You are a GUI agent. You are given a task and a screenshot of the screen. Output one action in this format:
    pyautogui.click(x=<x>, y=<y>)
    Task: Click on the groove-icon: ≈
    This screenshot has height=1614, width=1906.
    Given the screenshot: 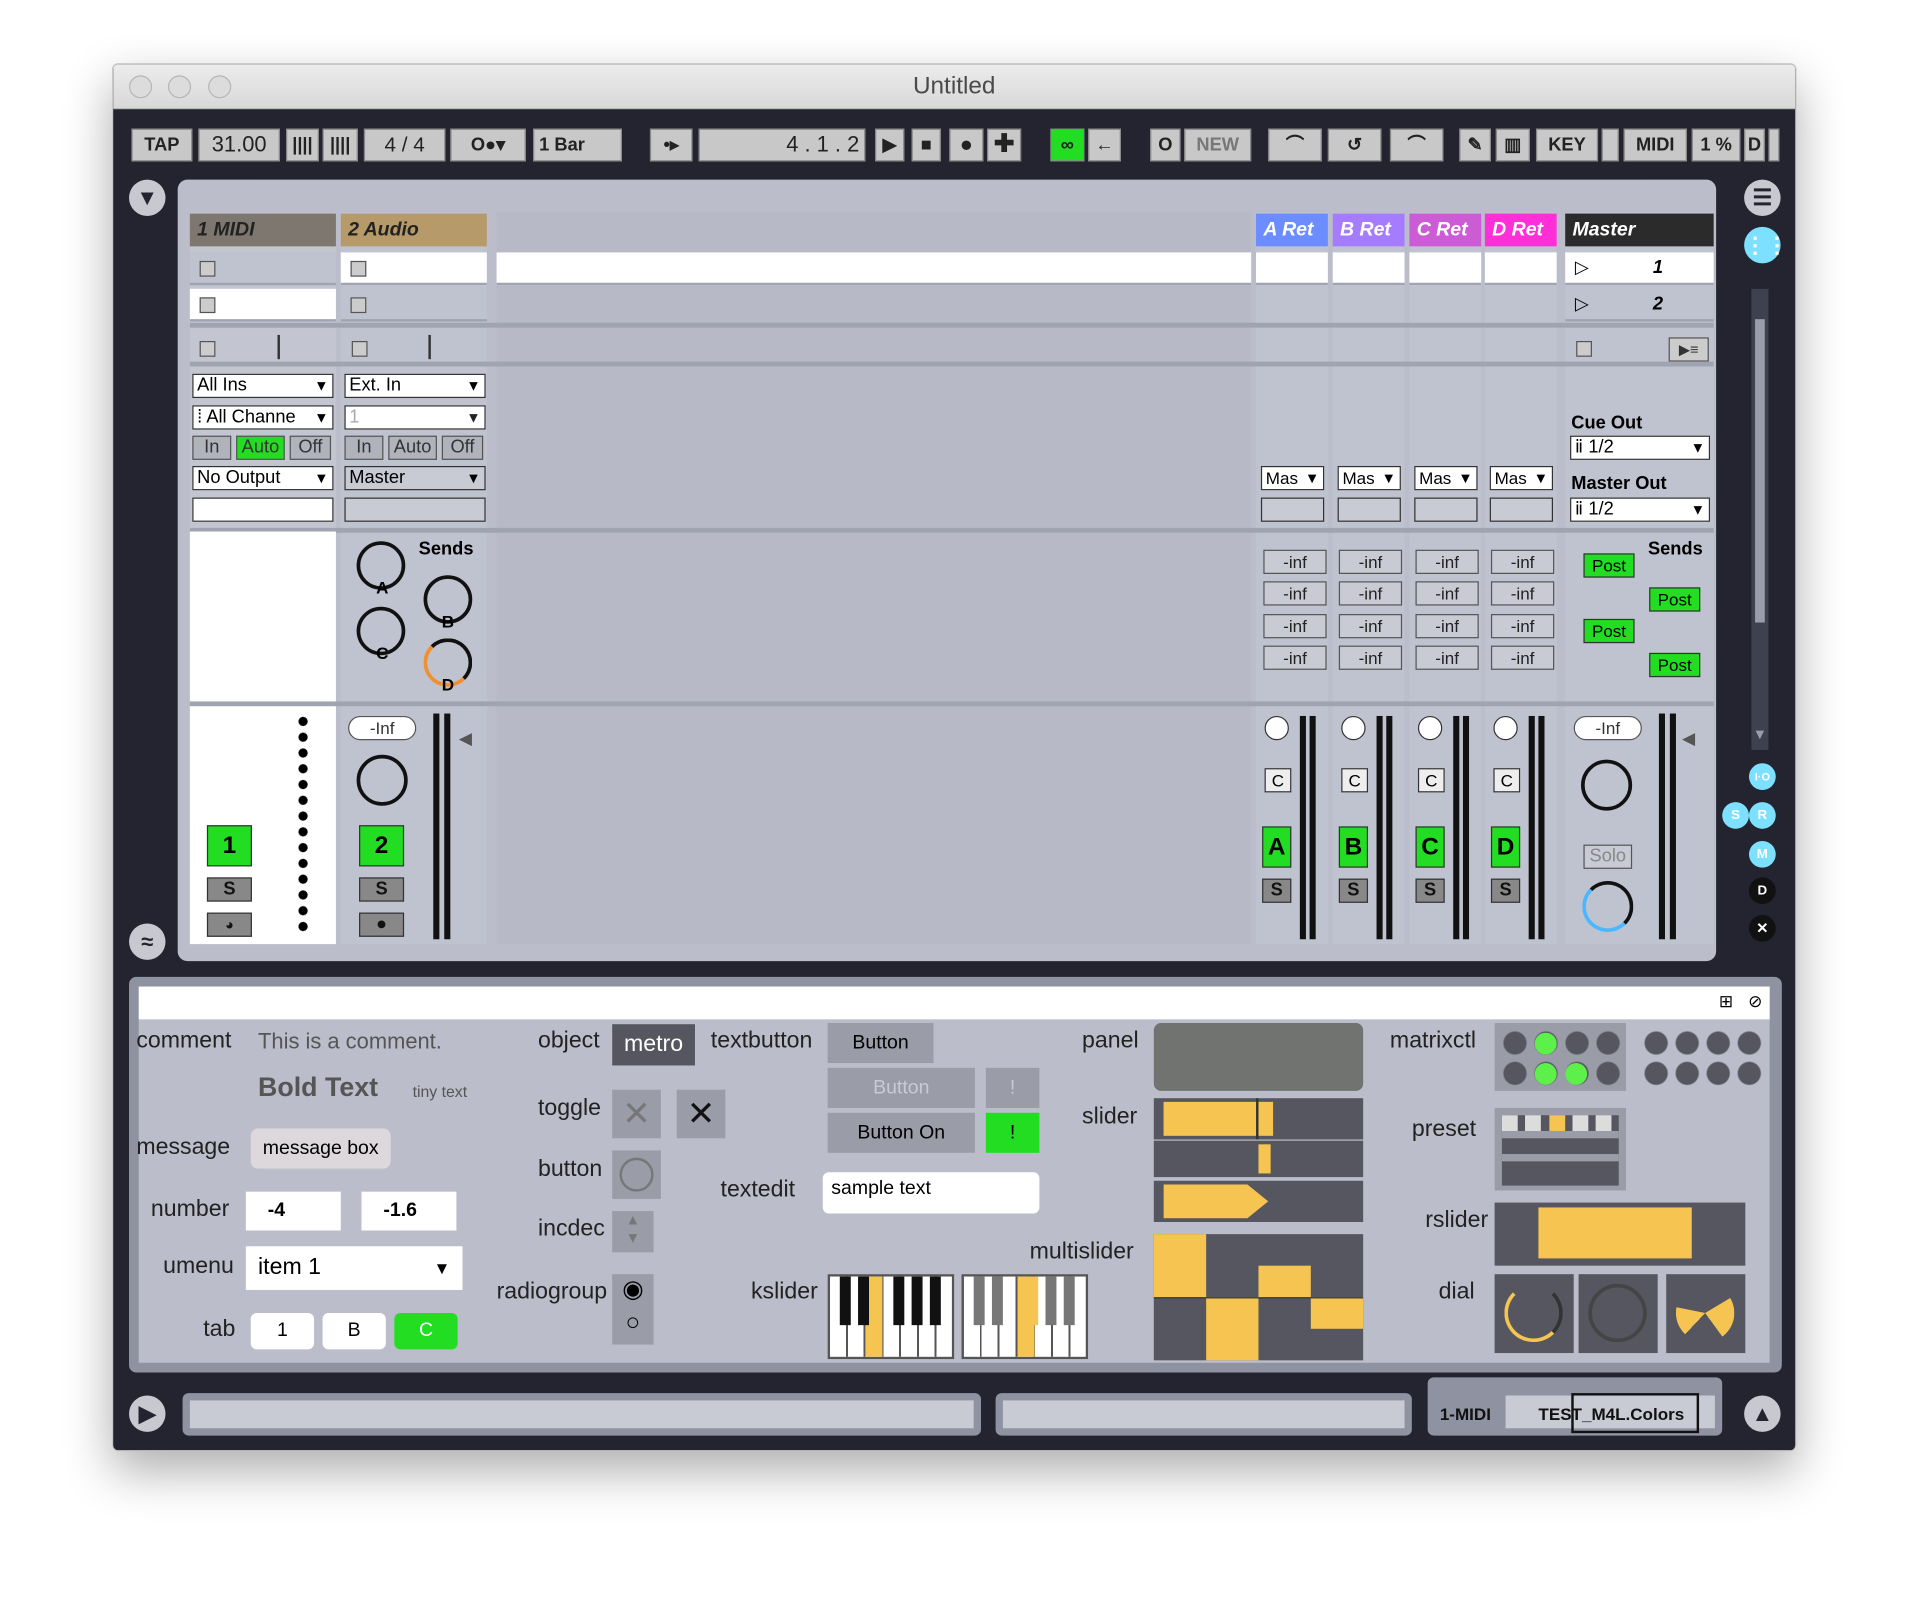 What is the action you would take?
    pyautogui.click(x=147, y=941)
    